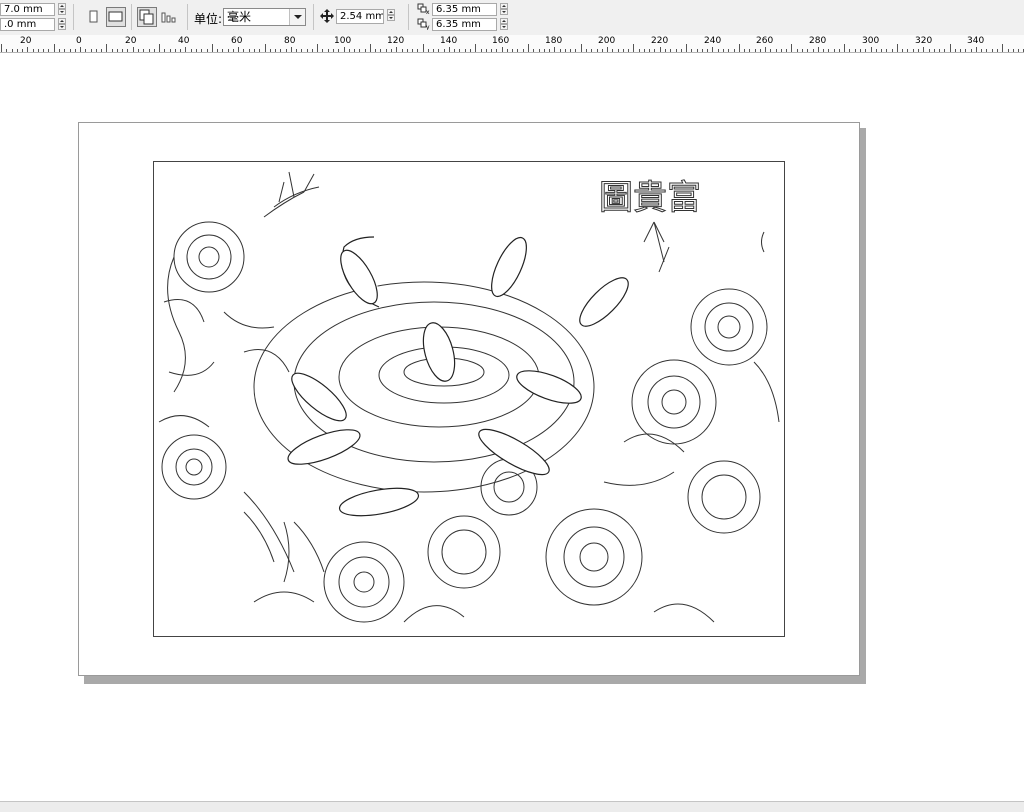 The width and height of the screenshot is (1024, 812). Describe the element at coordinates (464, 9) in the screenshot. I see `duplicate-x-field: 6.35 mm` at that location.